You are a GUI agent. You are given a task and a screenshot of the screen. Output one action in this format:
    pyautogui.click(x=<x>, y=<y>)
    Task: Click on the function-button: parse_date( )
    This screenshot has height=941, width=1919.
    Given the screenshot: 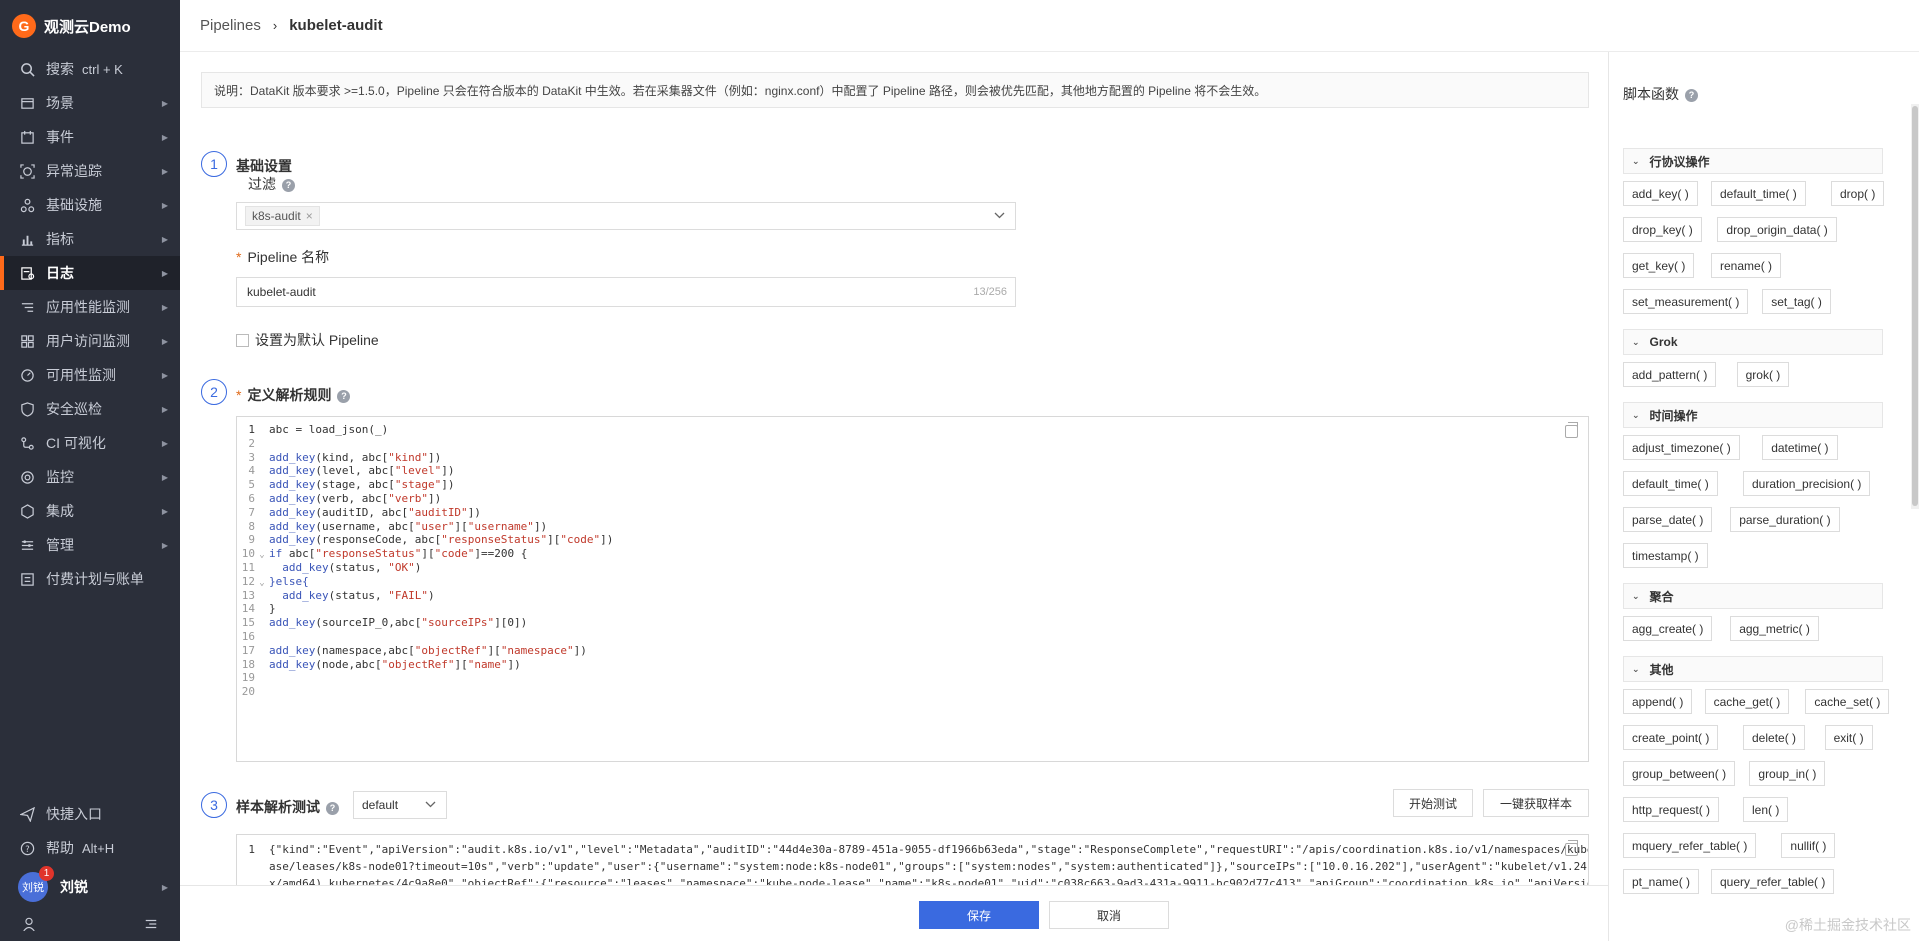 What is the action you would take?
    pyautogui.click(x=1668, y=519)
    